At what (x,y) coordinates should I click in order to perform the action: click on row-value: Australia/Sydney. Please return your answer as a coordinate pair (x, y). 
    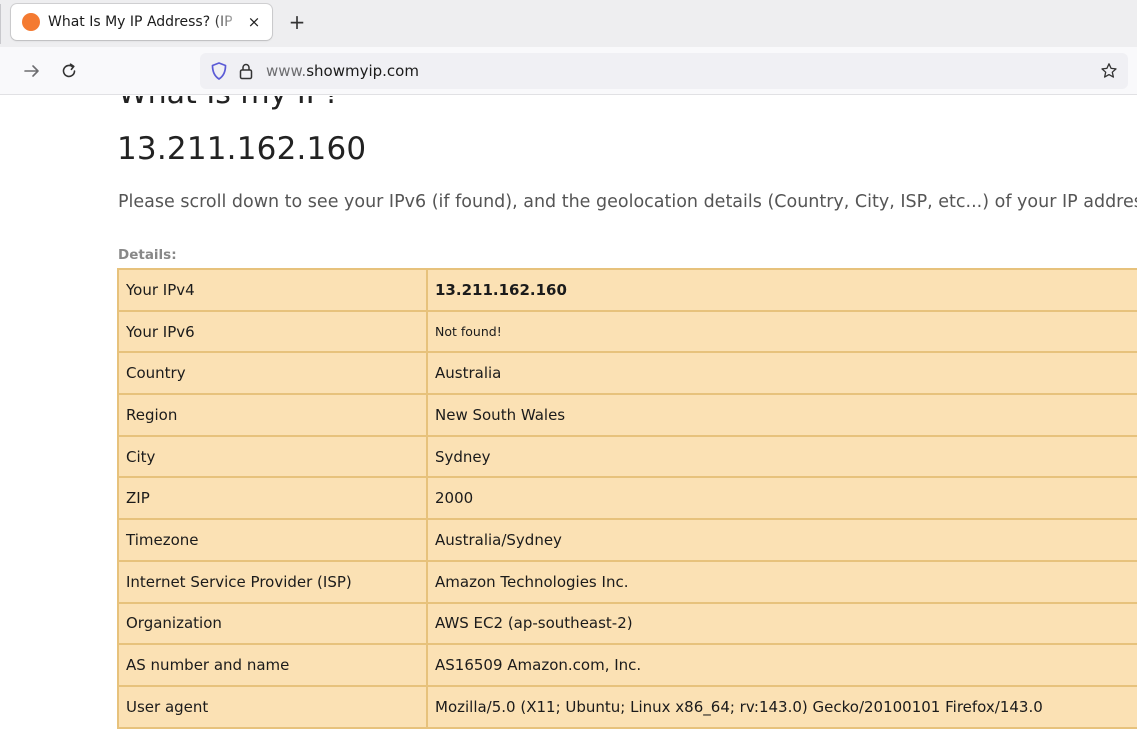
    Looking at the image, I should click on (781, 540).